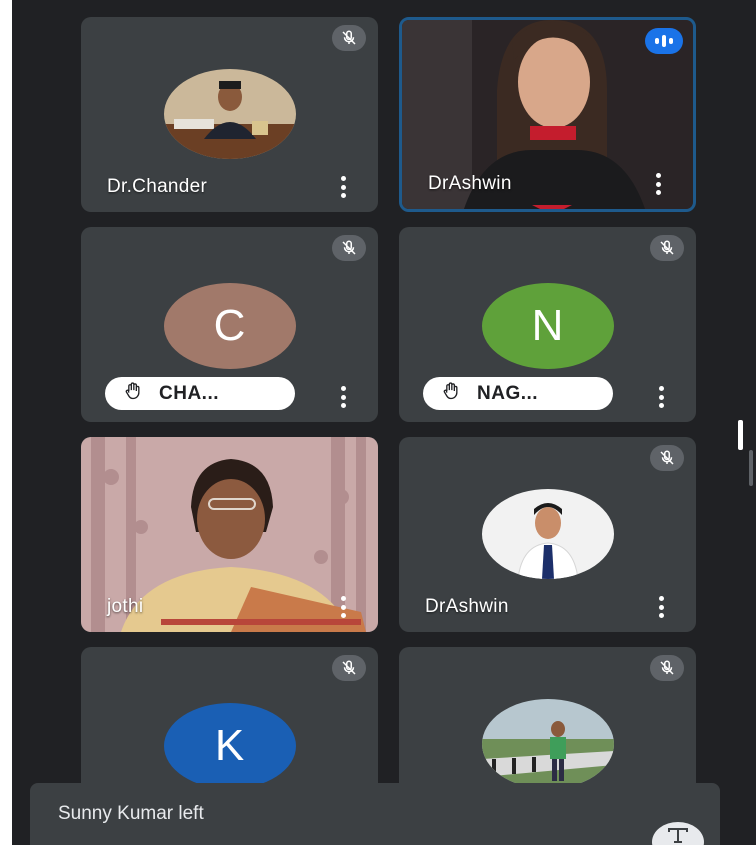 Image resolution: width=756 pixels, height=845 pixels. I want to click on audio-level-icon, so click(664, 41).